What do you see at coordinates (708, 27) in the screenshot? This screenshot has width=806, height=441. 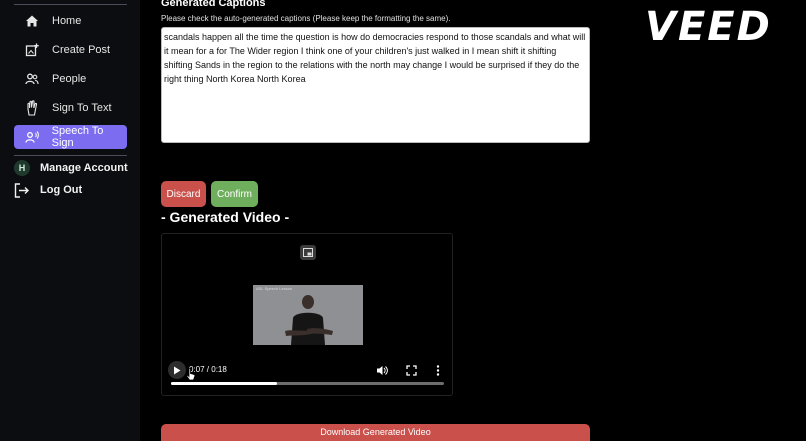 I see `veed-logo: VEED` at bounding box center [708, 27].